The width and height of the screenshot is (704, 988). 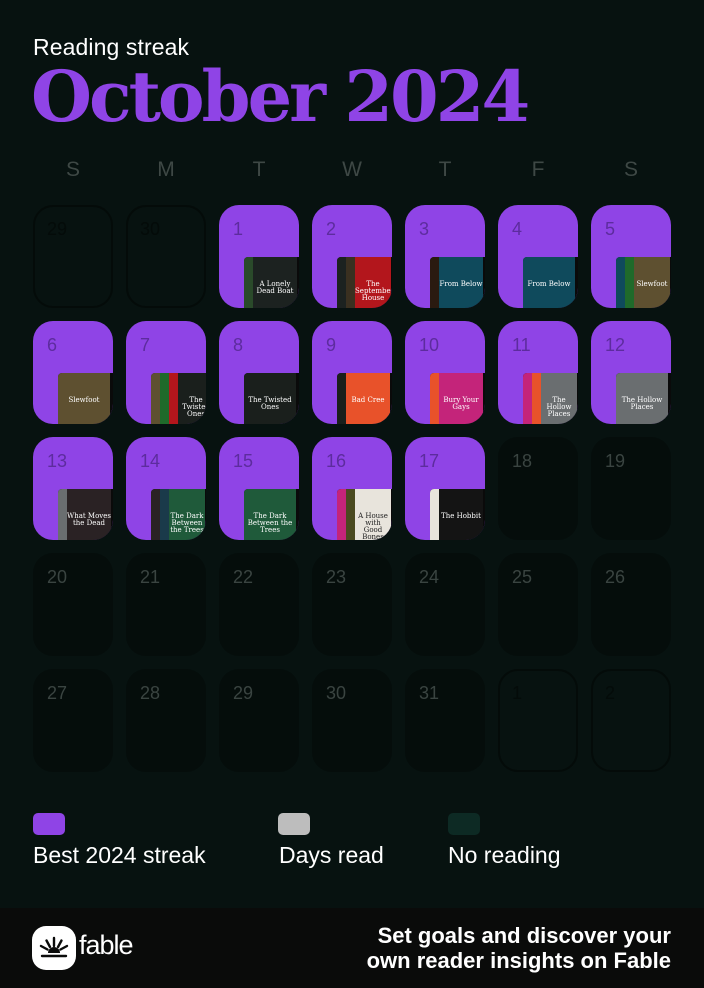 What do you see at coordinates (166, 169) in the screenshot?
I see `weekday-label: M` at bounding box center [166, 169].